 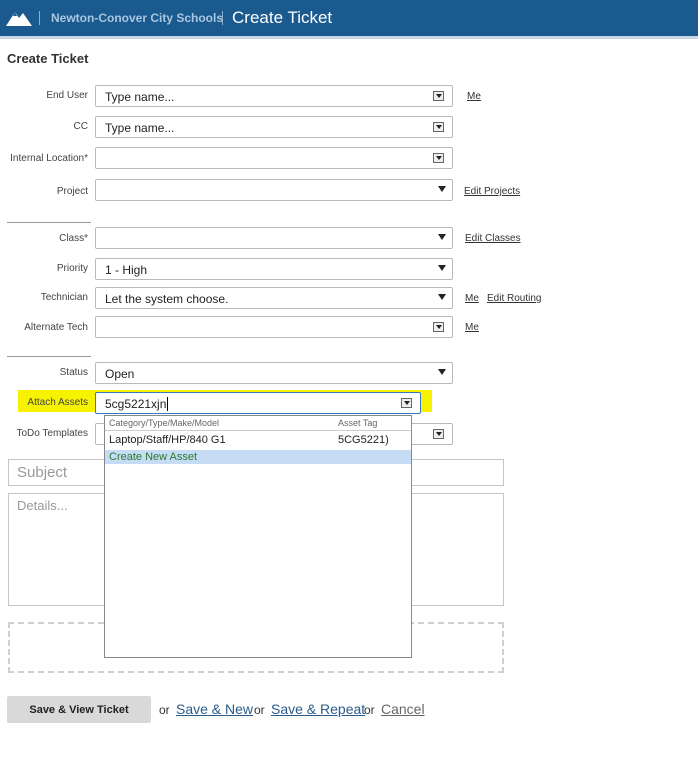 What do you see at coordinates (472, 298) in the screenshot?
I see `technician-me-link: Me` at bounding box center [472, 298].